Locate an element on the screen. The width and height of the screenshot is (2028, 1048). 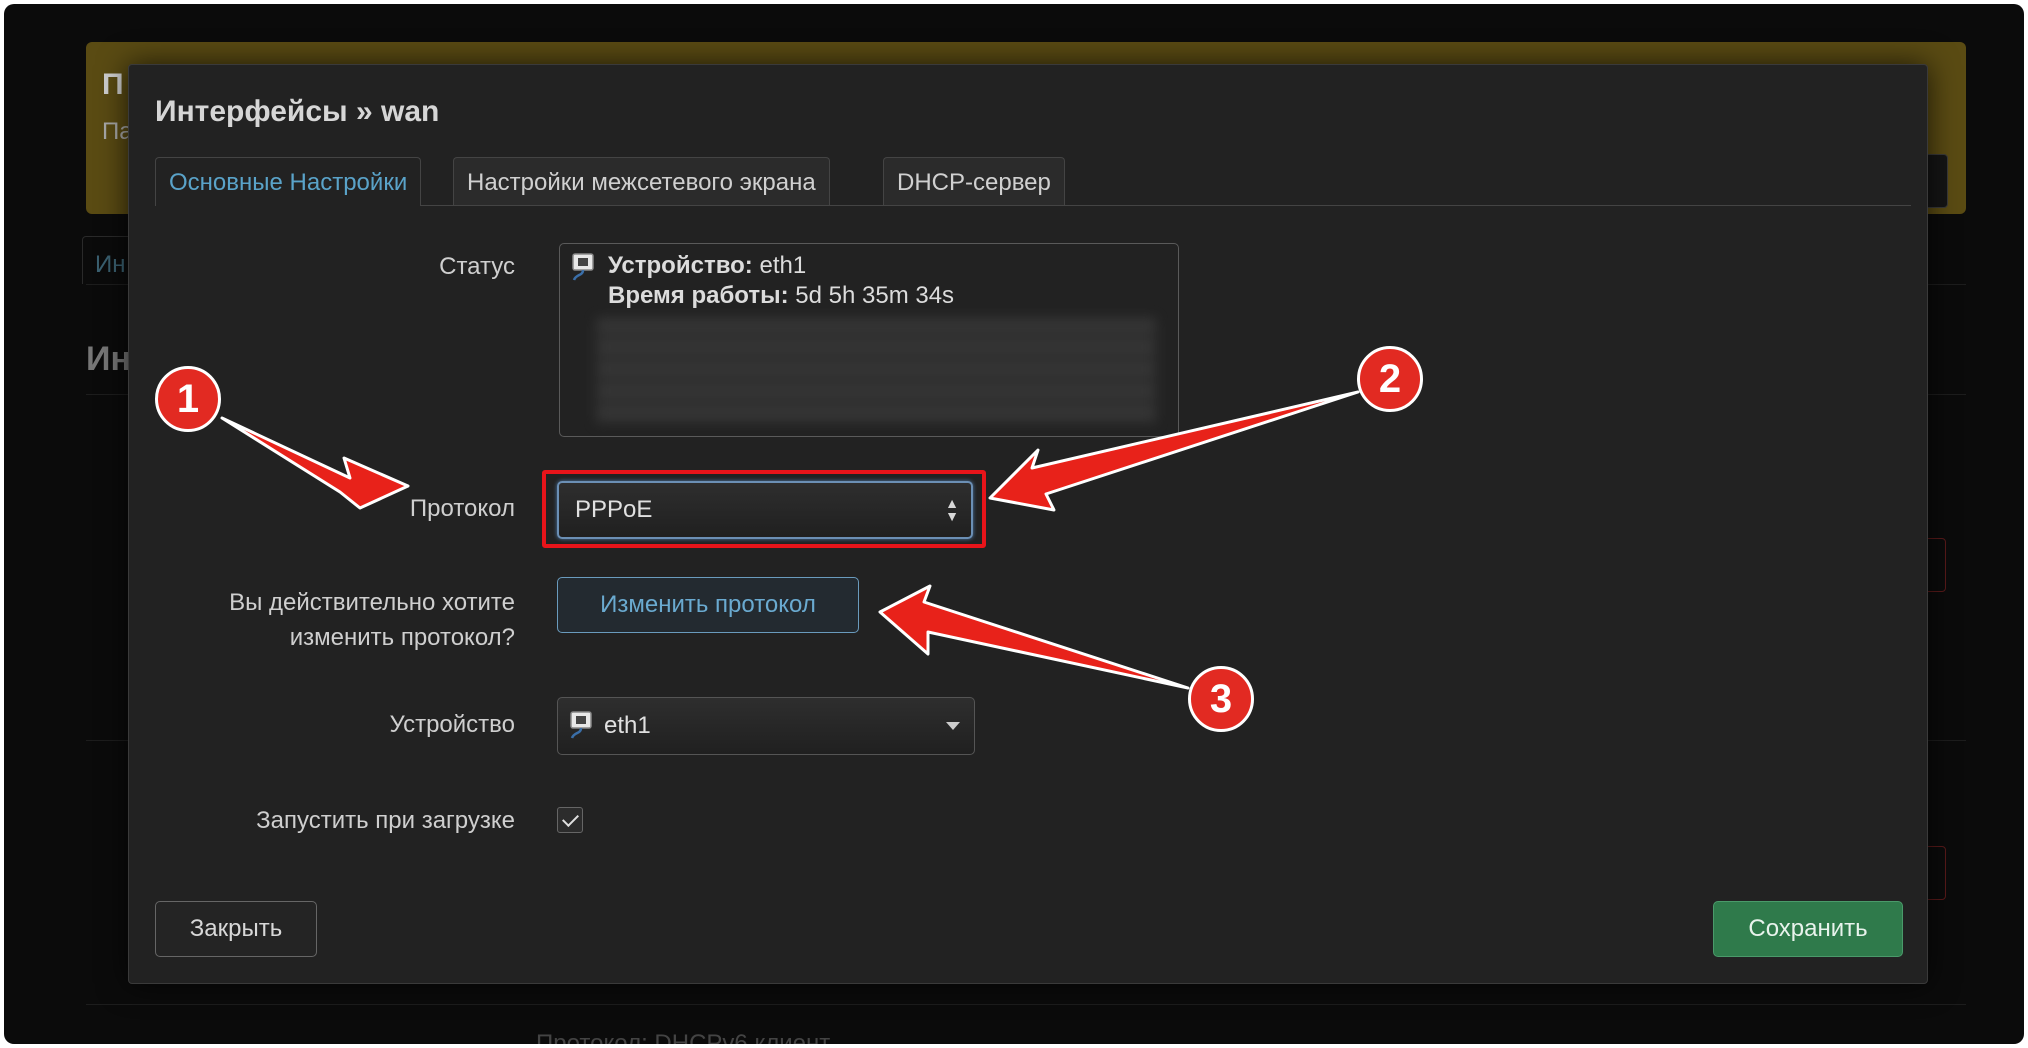
close-button: Закрыть is located at coordinates (236, 929).